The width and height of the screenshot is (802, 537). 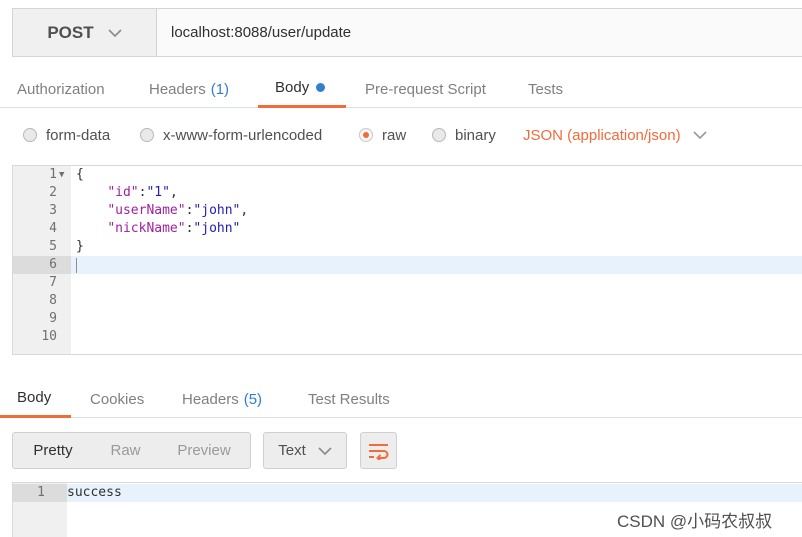 What do you see at coordinates (479, 32) in the screenshot?
I see `url-input: localhost:8088/user/update` at bounding box center [479, 32].